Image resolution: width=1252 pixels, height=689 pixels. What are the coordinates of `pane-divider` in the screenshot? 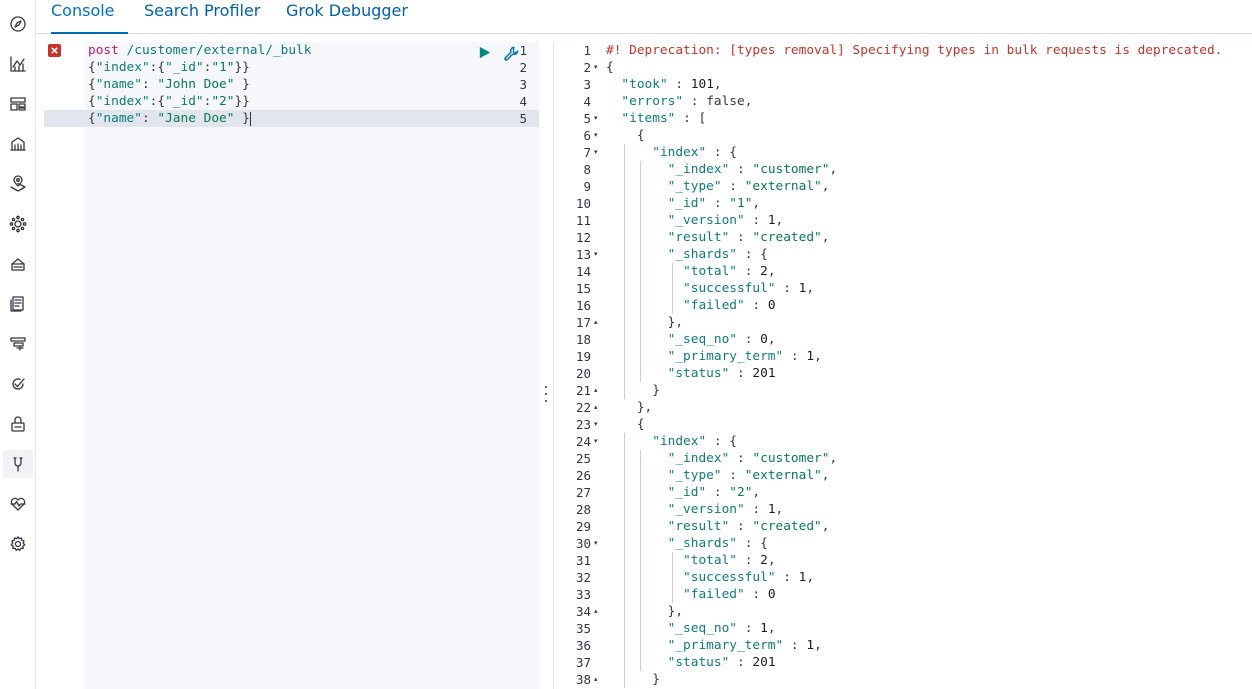 It's located at (546, 365).